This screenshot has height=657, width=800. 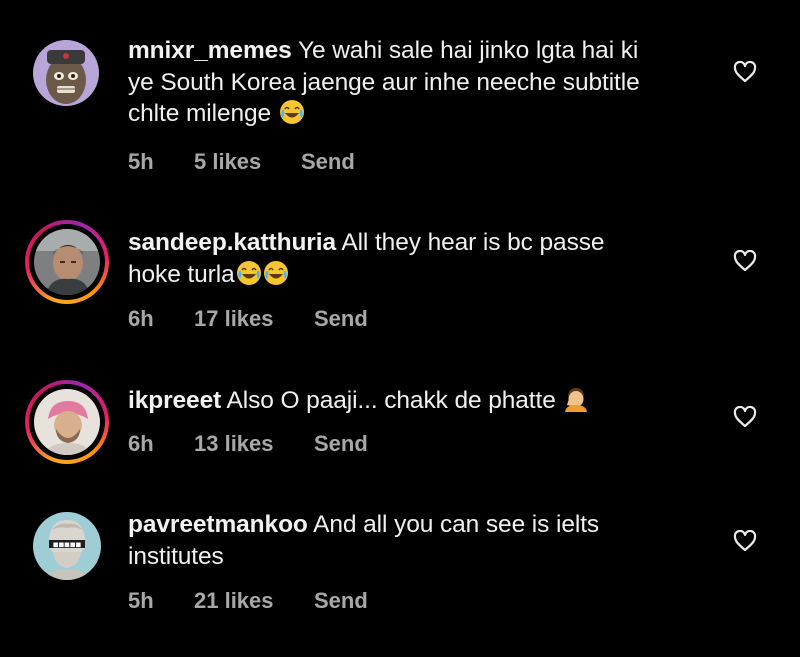 I want to click on comment-likes: 21 likes, so click(x=234, y=601).